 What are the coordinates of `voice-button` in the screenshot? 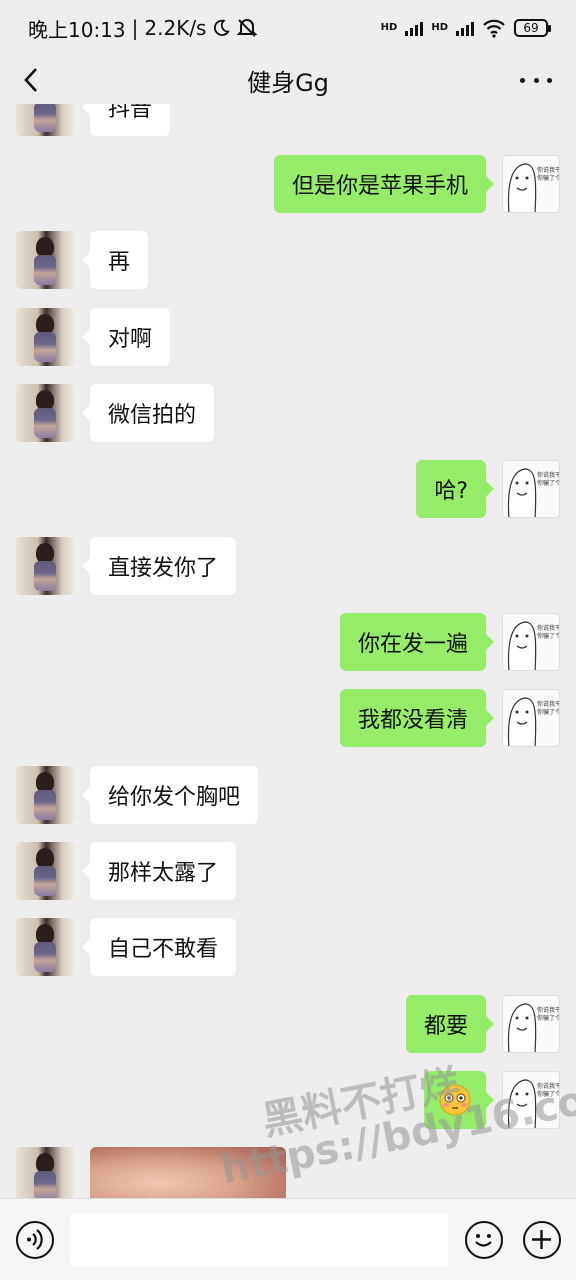 It's located at (35, 1240).